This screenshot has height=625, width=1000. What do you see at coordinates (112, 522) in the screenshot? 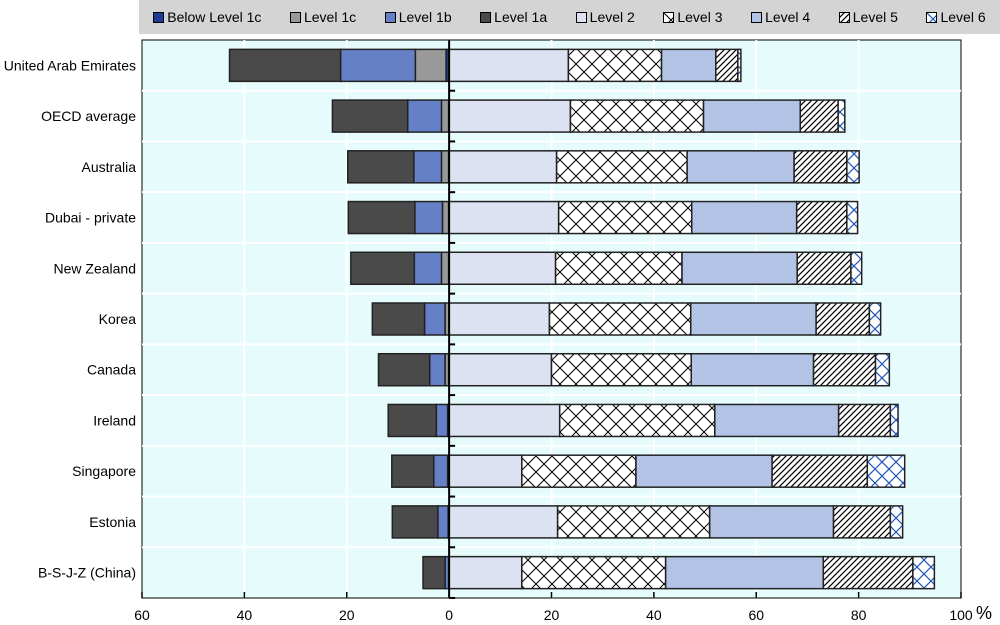
I see `category-label: Estonia` at bounding box center [112, 522].